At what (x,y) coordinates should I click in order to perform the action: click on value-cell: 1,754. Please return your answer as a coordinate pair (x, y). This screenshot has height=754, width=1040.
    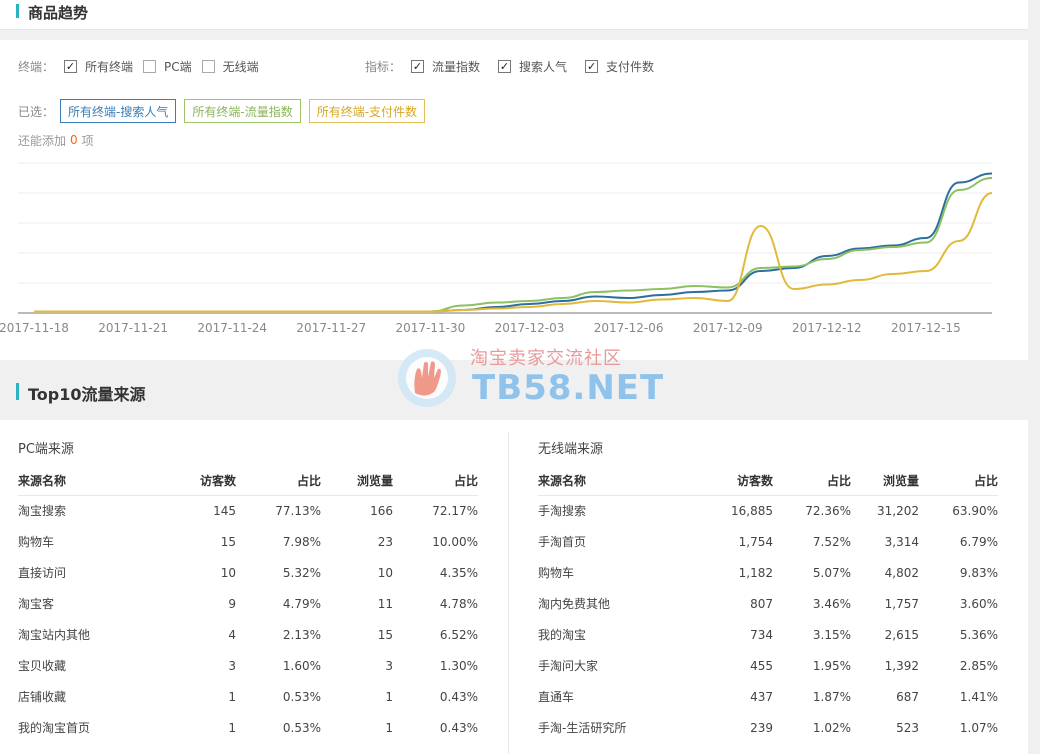
    Looking at the image, I should click on (755, 541).